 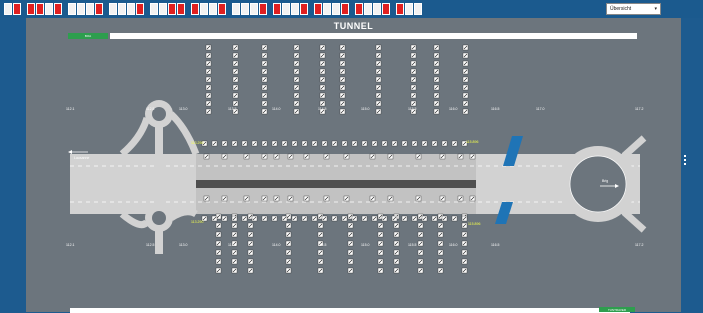 What do you see at coordinates (472, 142) in the screenshot?
I see `zone-label-top-right: 115.896` at bounding box center [472, 142].